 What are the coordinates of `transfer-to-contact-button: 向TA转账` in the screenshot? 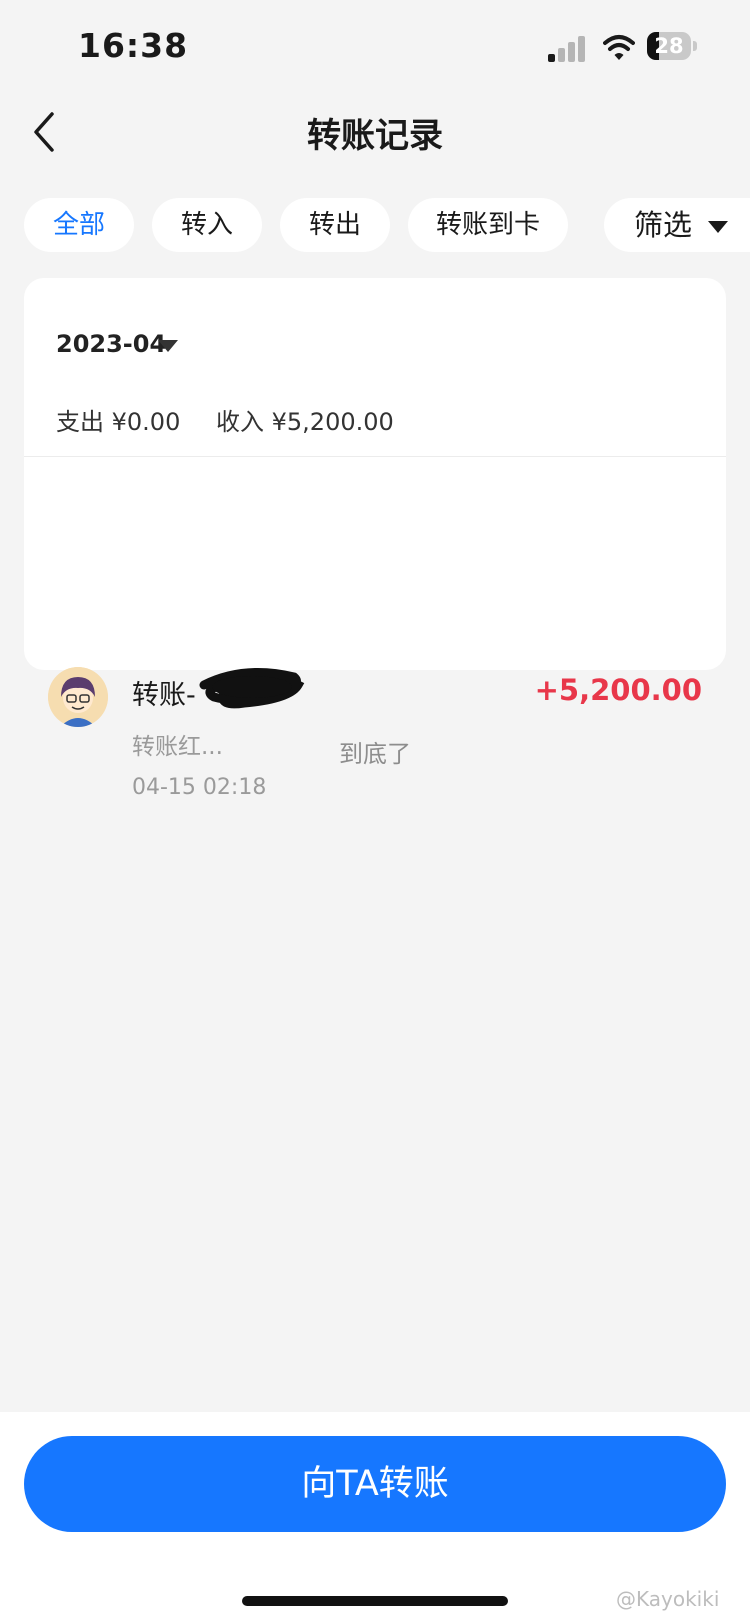 It's located at (375, 1484).